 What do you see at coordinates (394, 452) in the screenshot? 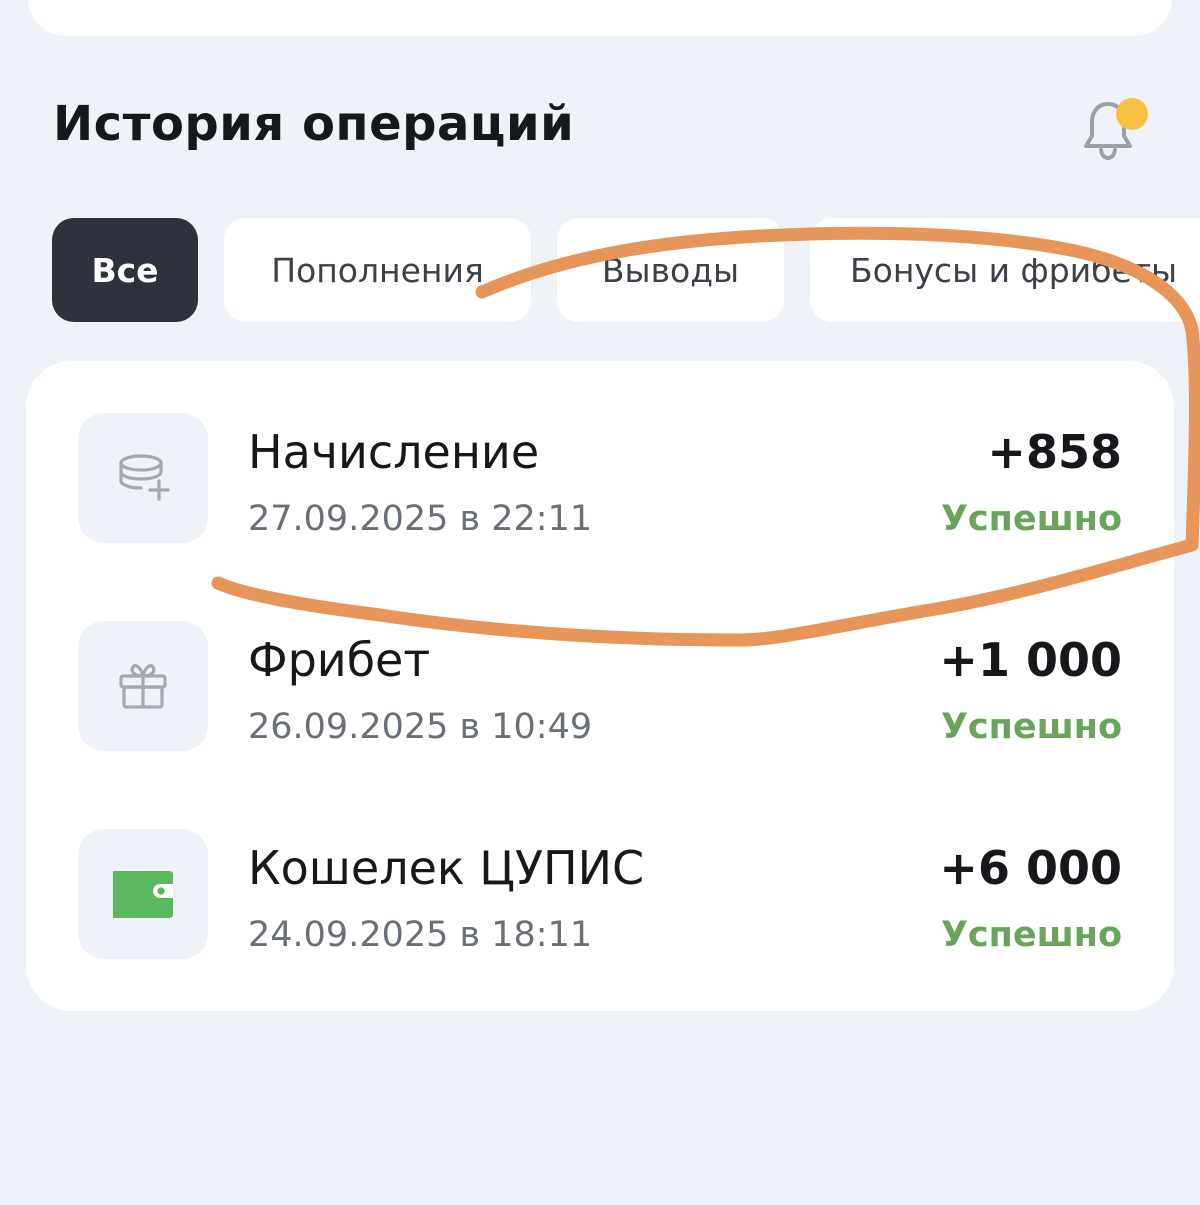
I see `transaction-title: Начисление` at bounding box center [394, 452].